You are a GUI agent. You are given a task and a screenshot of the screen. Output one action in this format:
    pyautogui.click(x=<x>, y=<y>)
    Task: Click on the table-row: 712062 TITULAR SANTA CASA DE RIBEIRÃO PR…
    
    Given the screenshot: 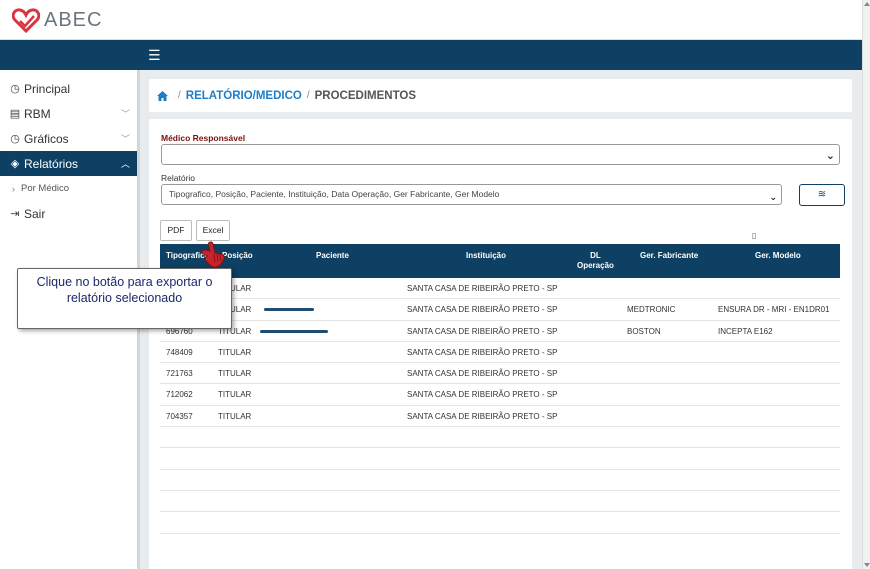 What is the action you would take?
    pyautogui.click(x=500, y=395)
    